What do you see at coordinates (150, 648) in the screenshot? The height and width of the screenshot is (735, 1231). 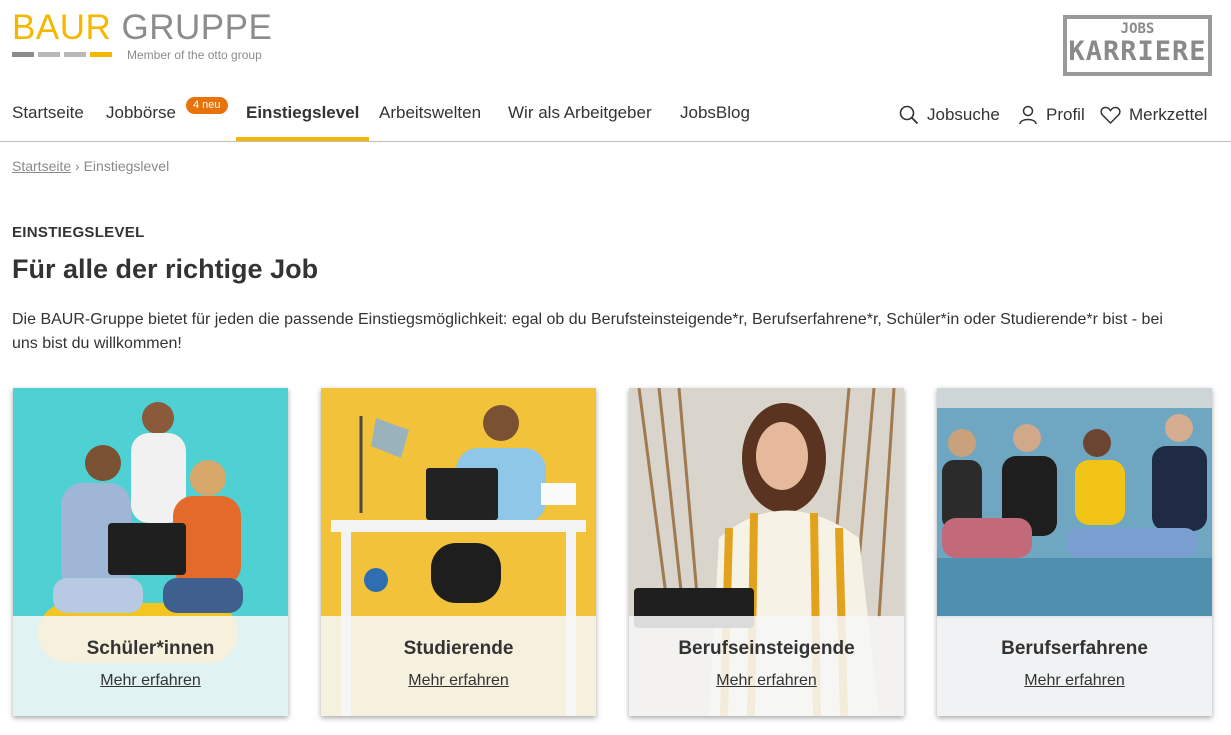 I see `card-title: Schüler*innen` at bounding box center [150, 648].